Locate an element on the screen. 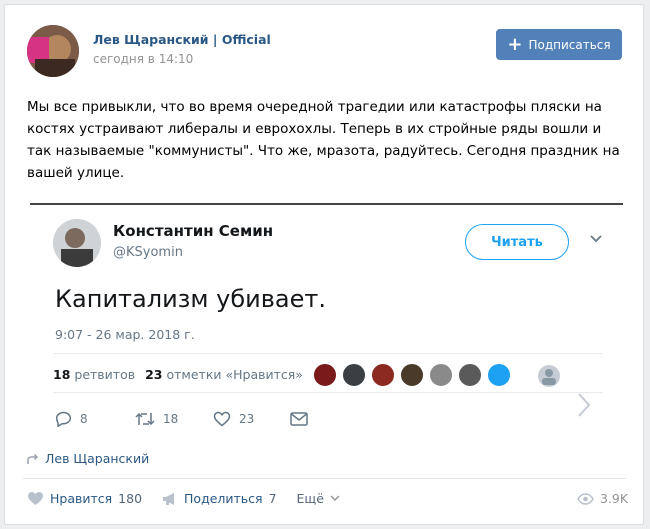 The width and height of the screenshot is (650, 529). share-button: Поделиться 7 is located at coordinates (219, 498).